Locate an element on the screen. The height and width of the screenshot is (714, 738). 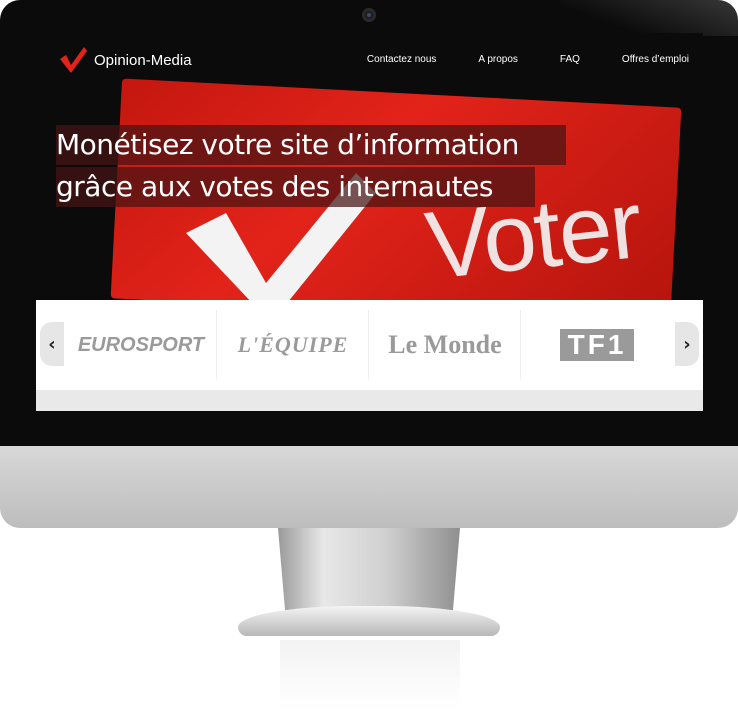
headline-line-2: grâce aux votes des internautes is located at coordinates (295, 187).